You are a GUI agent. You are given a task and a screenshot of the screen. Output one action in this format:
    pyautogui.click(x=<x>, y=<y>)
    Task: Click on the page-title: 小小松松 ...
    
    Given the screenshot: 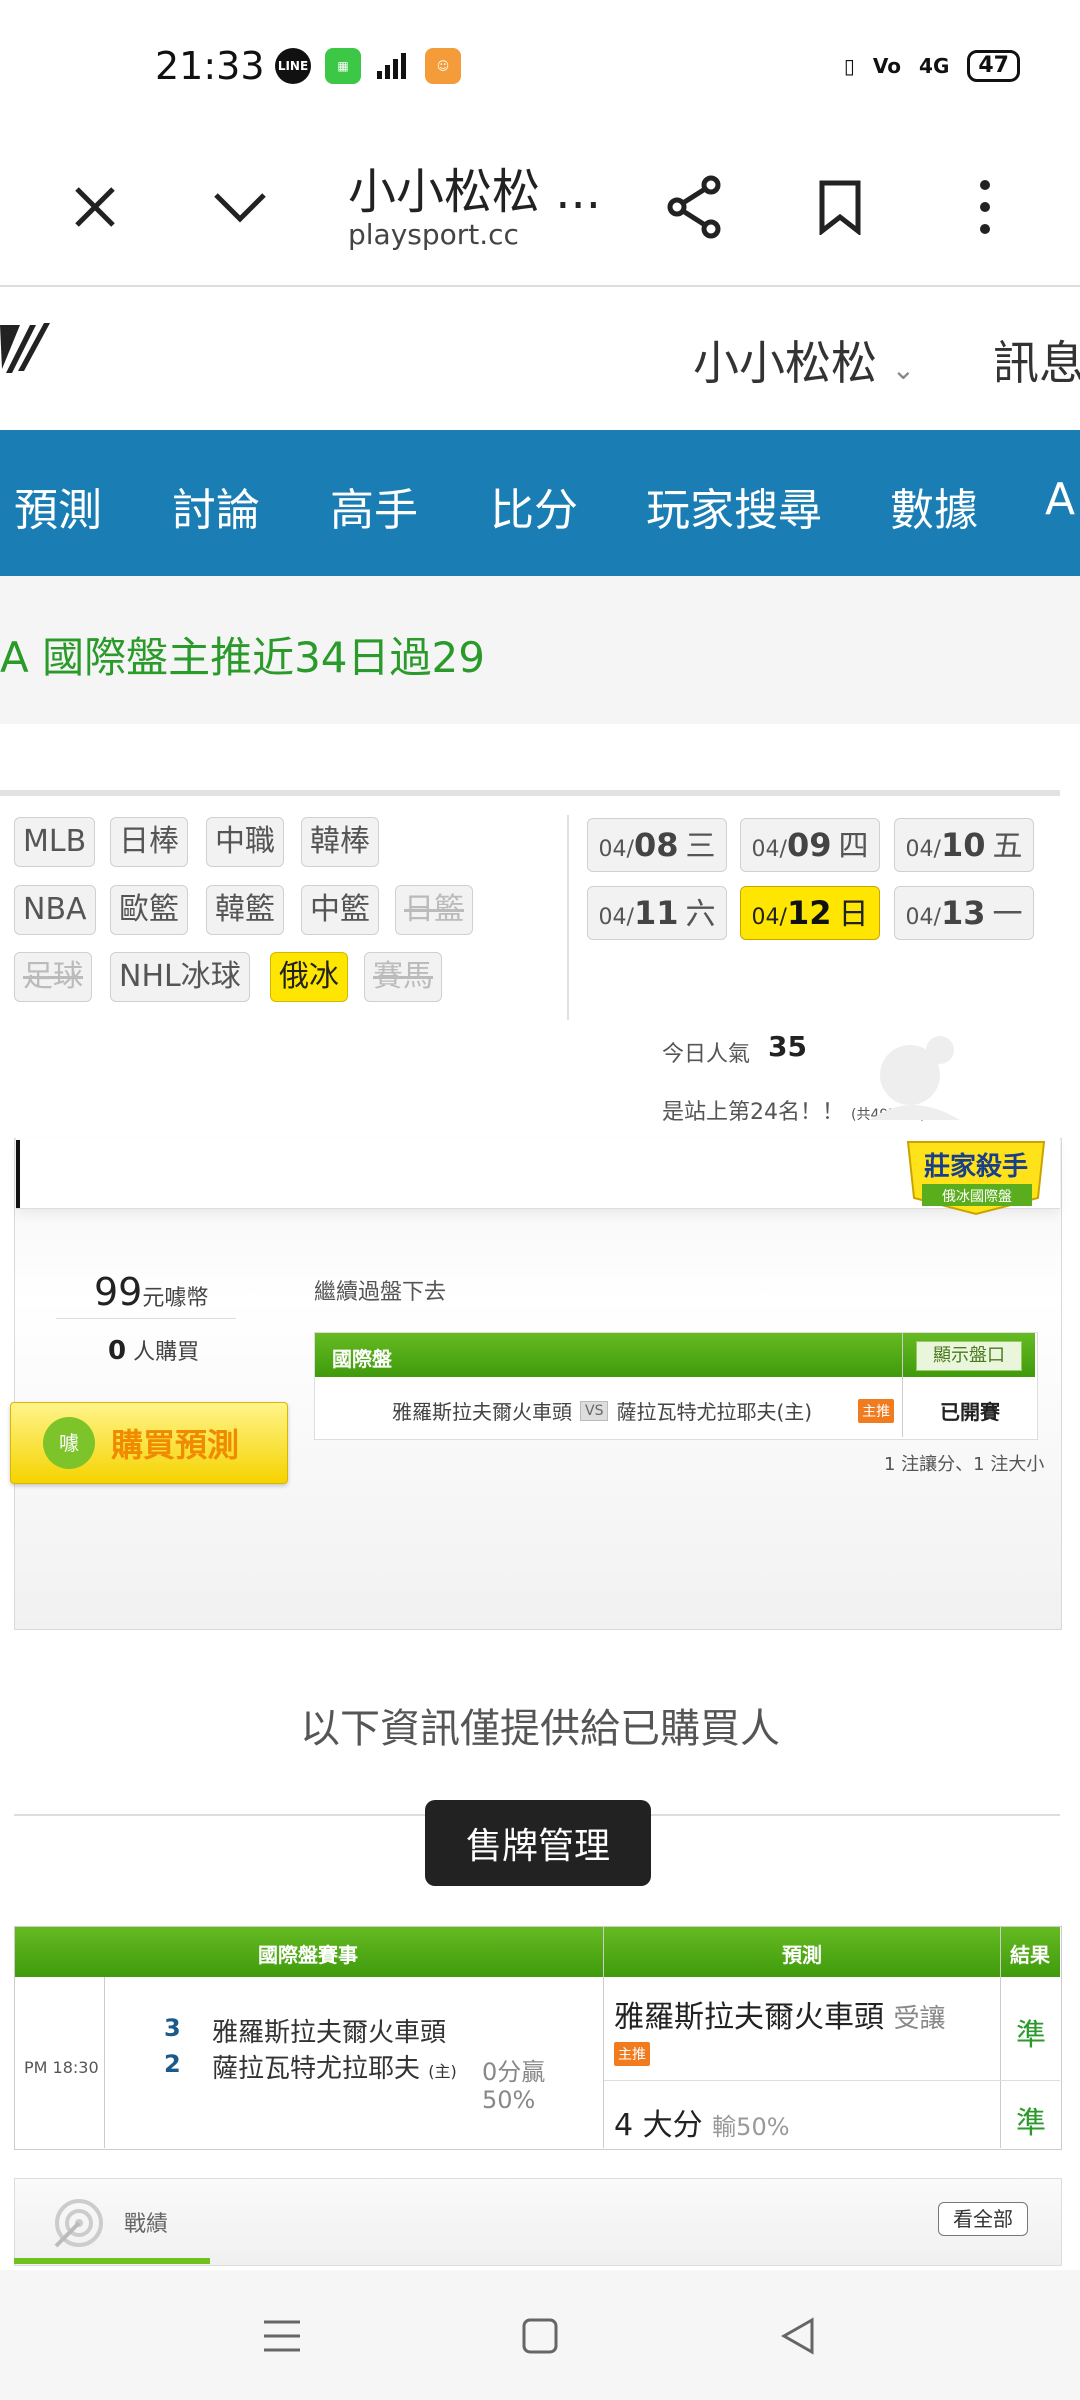 What is the action you would take?
    pyautogui.click(x=475, y=192)
    